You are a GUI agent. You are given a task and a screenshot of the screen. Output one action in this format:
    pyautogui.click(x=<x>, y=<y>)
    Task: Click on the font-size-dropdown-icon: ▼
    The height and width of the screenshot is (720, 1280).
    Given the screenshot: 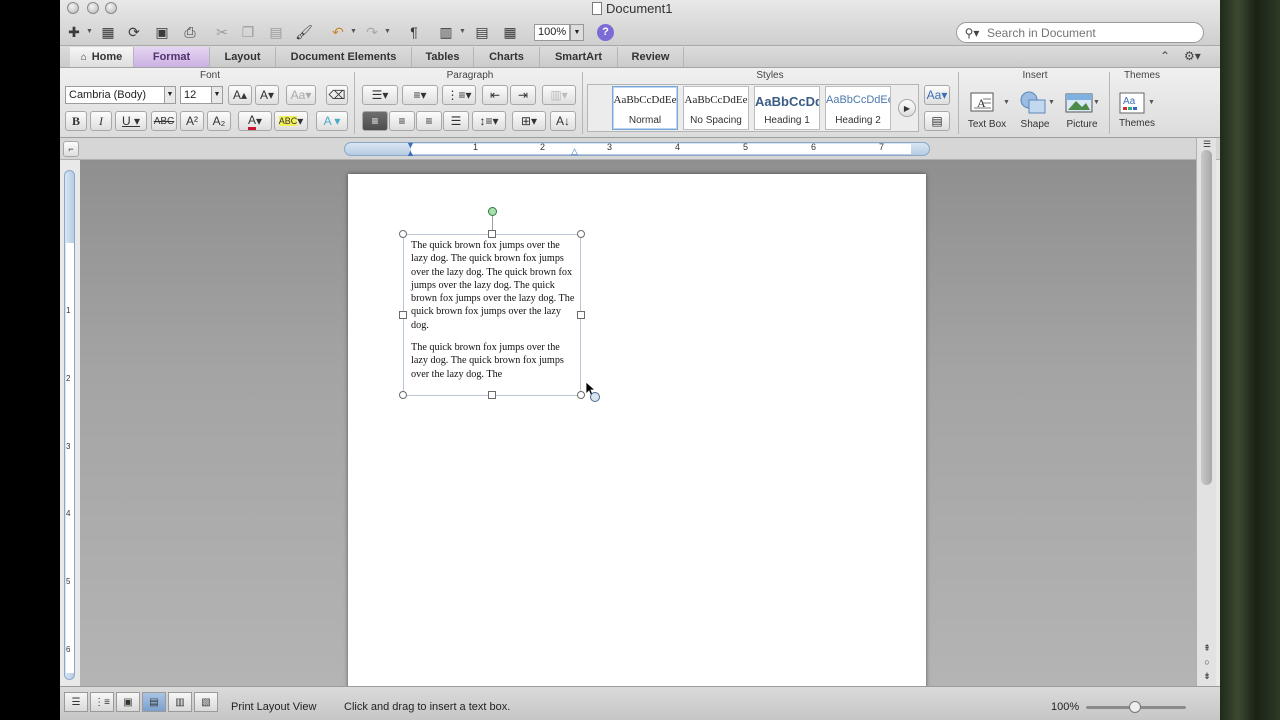 What is the action you would take?
    pyautogui.click(x=217, y=95)
    